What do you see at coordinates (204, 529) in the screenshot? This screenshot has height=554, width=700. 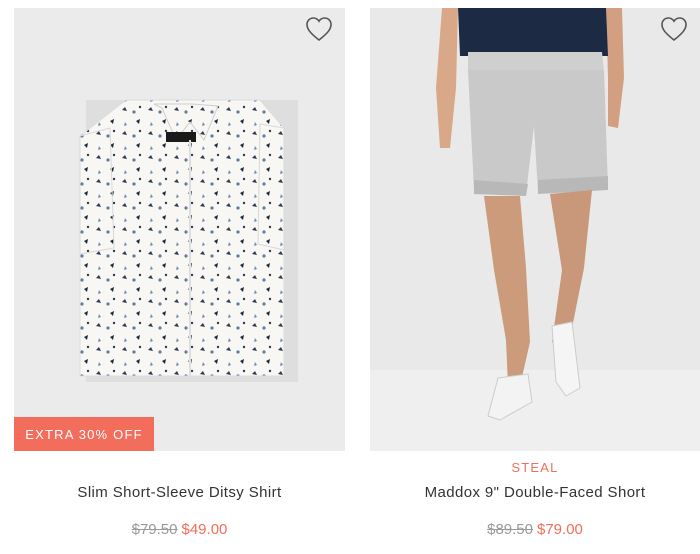 I see `sale-price: $49.00` at bounding box center [204, 529].